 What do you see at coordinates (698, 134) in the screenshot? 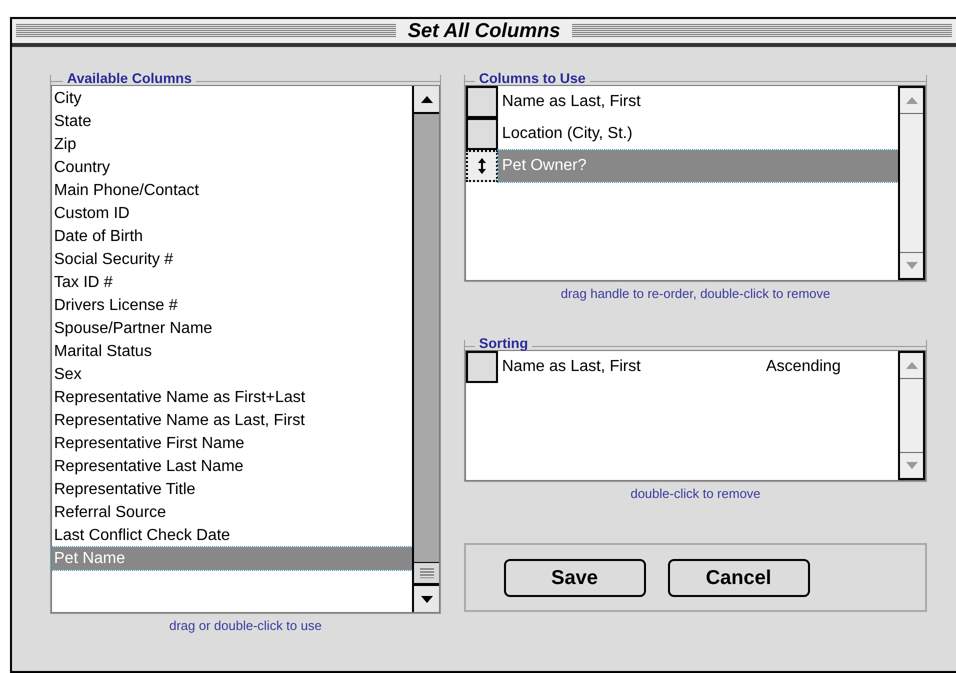
I see `list-item: Location (City, St.)` at bounding box center [698, 134].